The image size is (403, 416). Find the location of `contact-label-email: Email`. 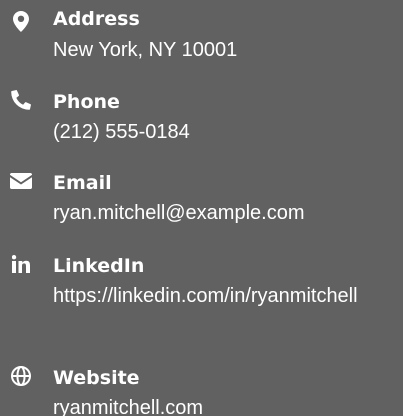

contact-label-email: Email is located at coordinates (82, 183).